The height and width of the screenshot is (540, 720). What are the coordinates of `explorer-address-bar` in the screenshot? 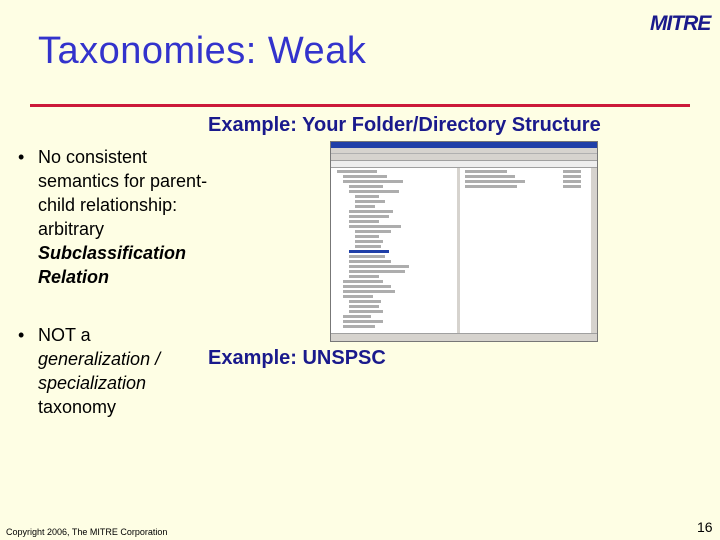 It's located at (464, 164).